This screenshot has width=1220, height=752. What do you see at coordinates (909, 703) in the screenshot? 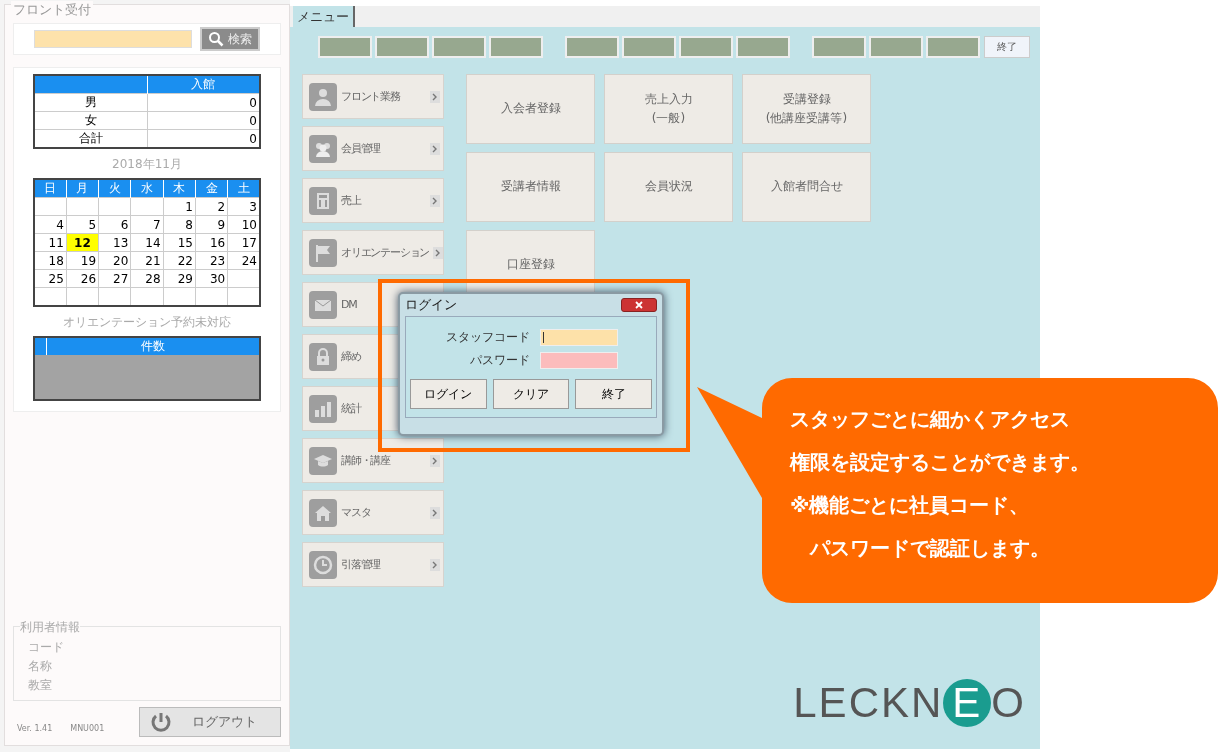
I see `logo: LECKN E O` at bounding box center [909, 703].